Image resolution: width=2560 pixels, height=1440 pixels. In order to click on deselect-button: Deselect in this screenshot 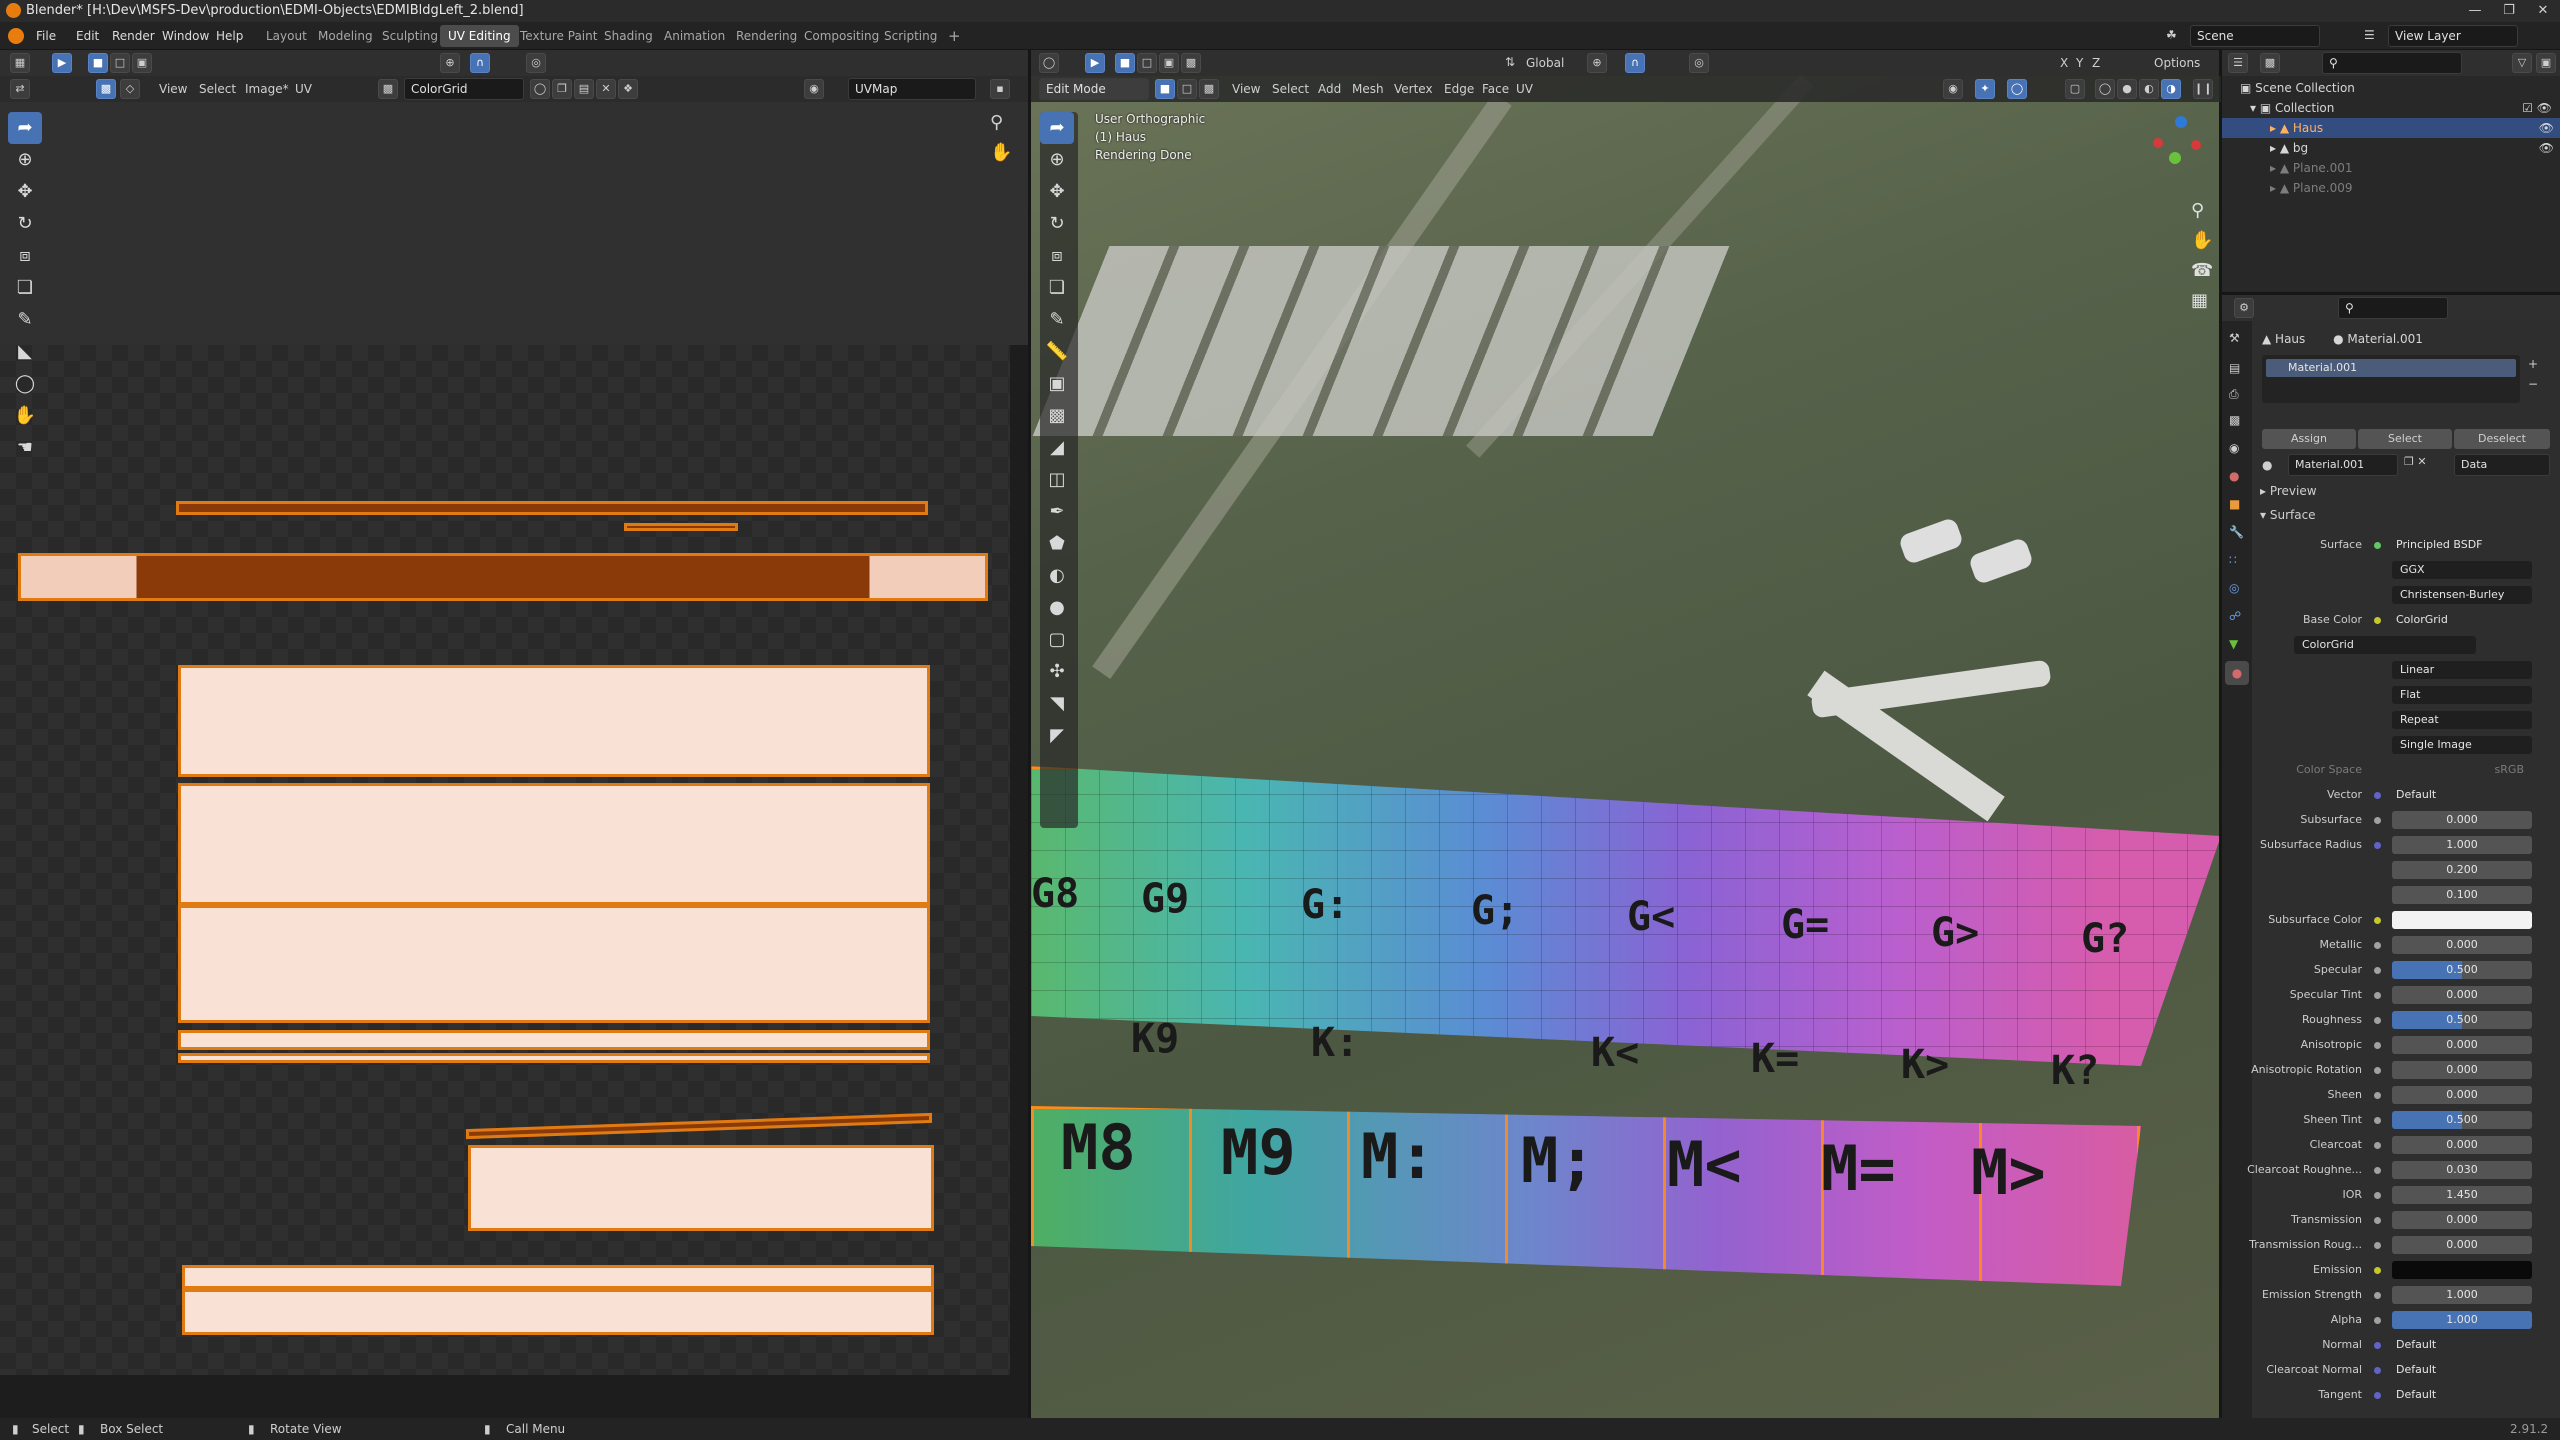, I will do `click(2502, 439)`.